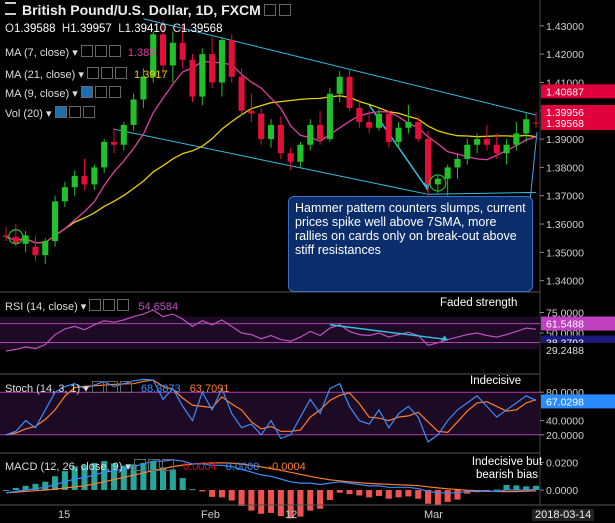 This screenshot has width=615, height=523. What do you see at coordinates (565, 124) in the screenshot?
I see `price-label: 1.39568` at bounding box center [565, 124].